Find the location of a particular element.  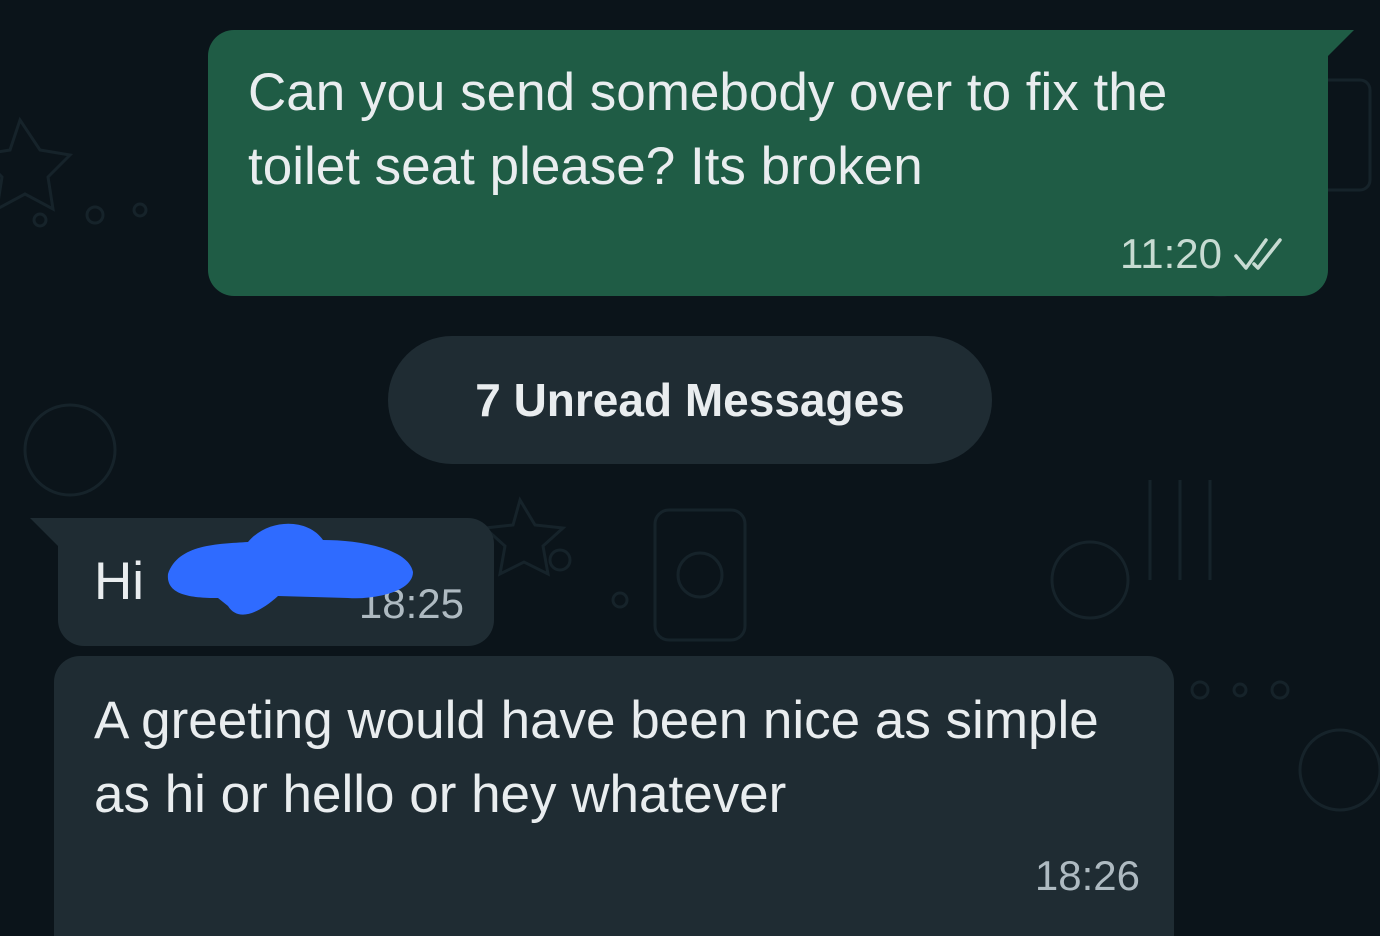

unread-messages-label: 7 Unread Messages is located at coordinates (690, 400).